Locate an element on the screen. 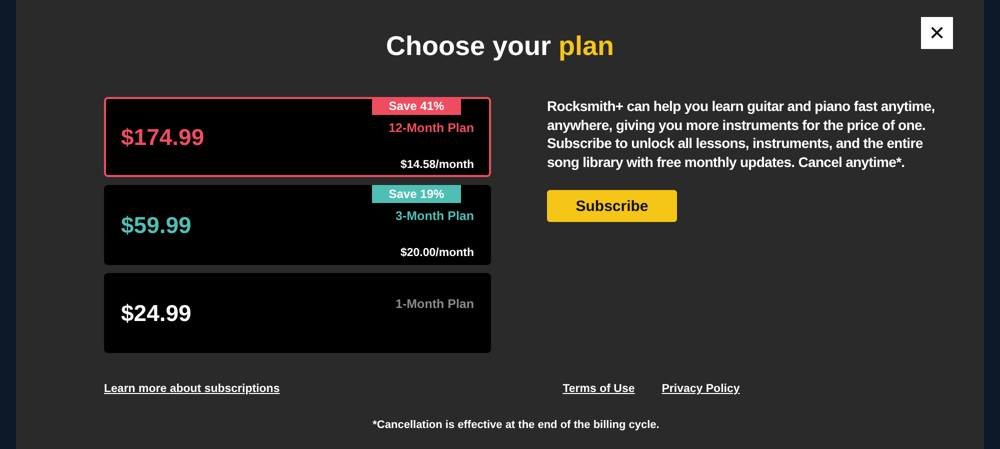 The height and width of the screenshot is (449, 1000). plan-card: Save 41% $174.99 12-Month Plan $14.58/month is located at coordinates (297, 137).